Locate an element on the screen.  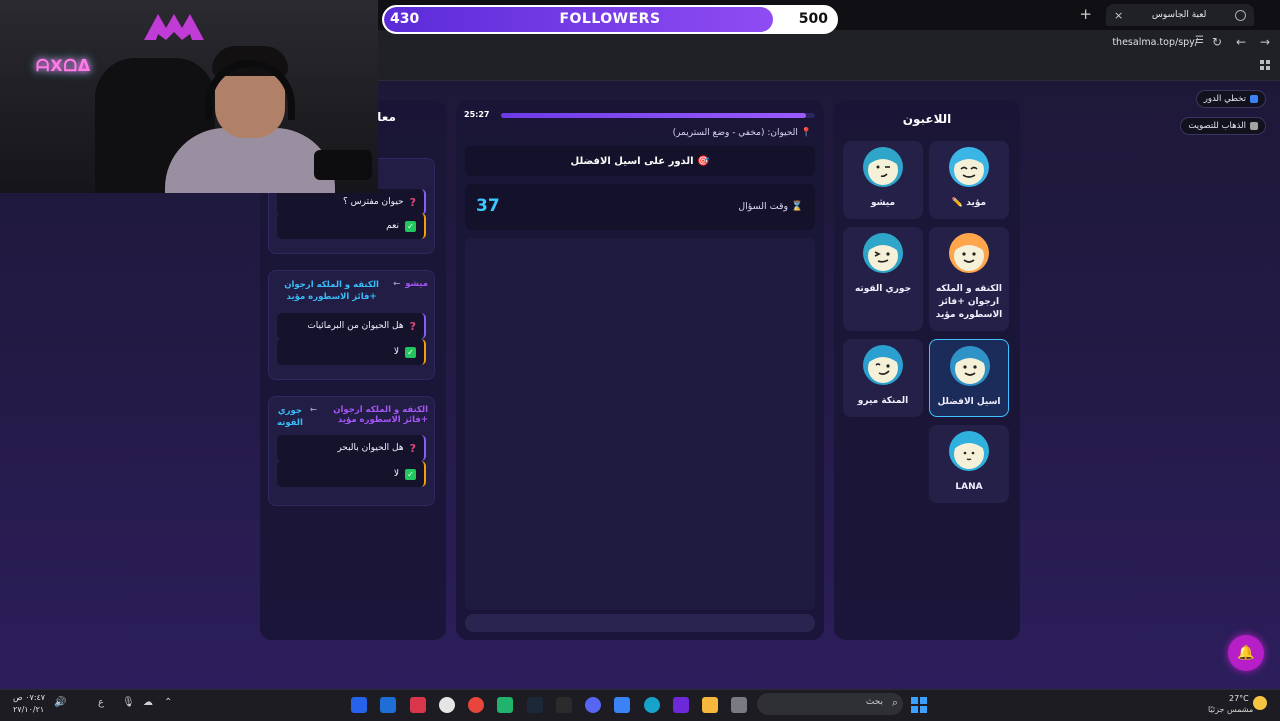
onedrive-icon: ☁ is located at coordinates (148, 702).